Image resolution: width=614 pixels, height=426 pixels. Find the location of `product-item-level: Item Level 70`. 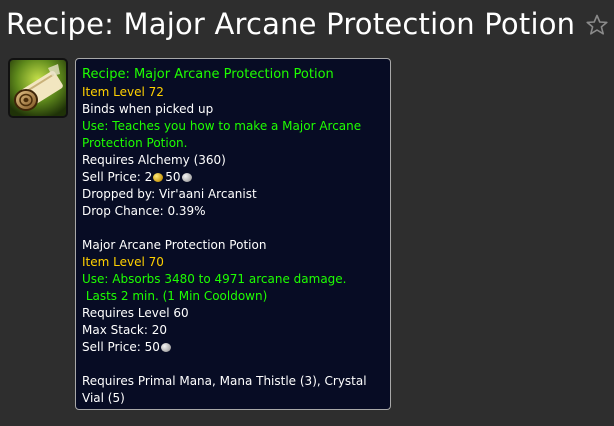

product-item-level: Item Level 70 is located at coordinates (123, 262).